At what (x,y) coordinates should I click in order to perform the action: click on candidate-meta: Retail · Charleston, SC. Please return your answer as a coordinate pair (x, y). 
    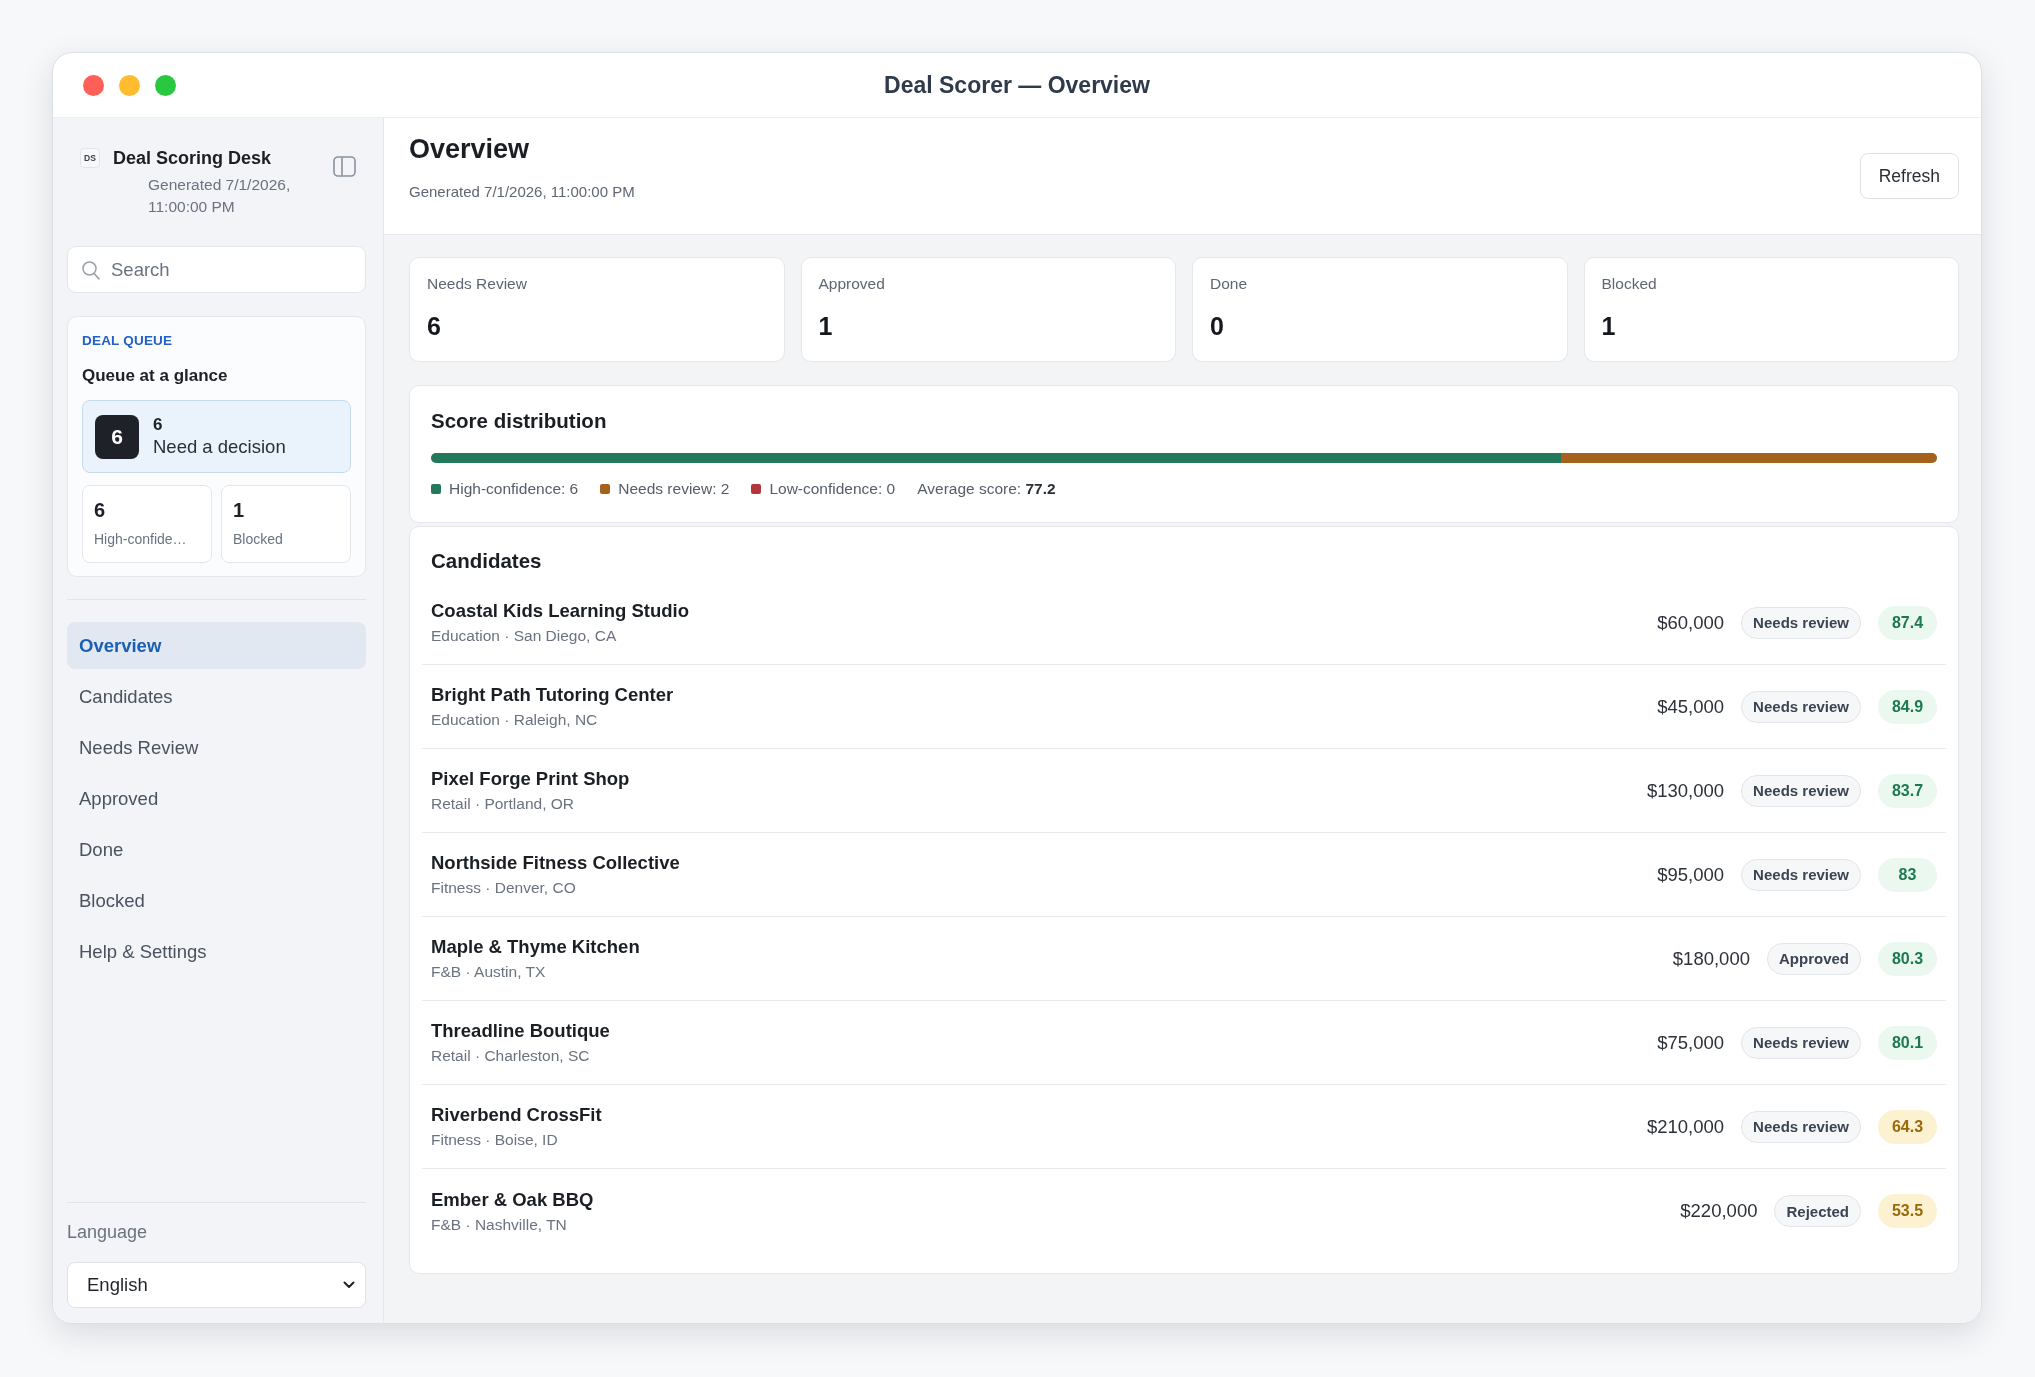
    Looking at the image, I should click on (511, 1056).